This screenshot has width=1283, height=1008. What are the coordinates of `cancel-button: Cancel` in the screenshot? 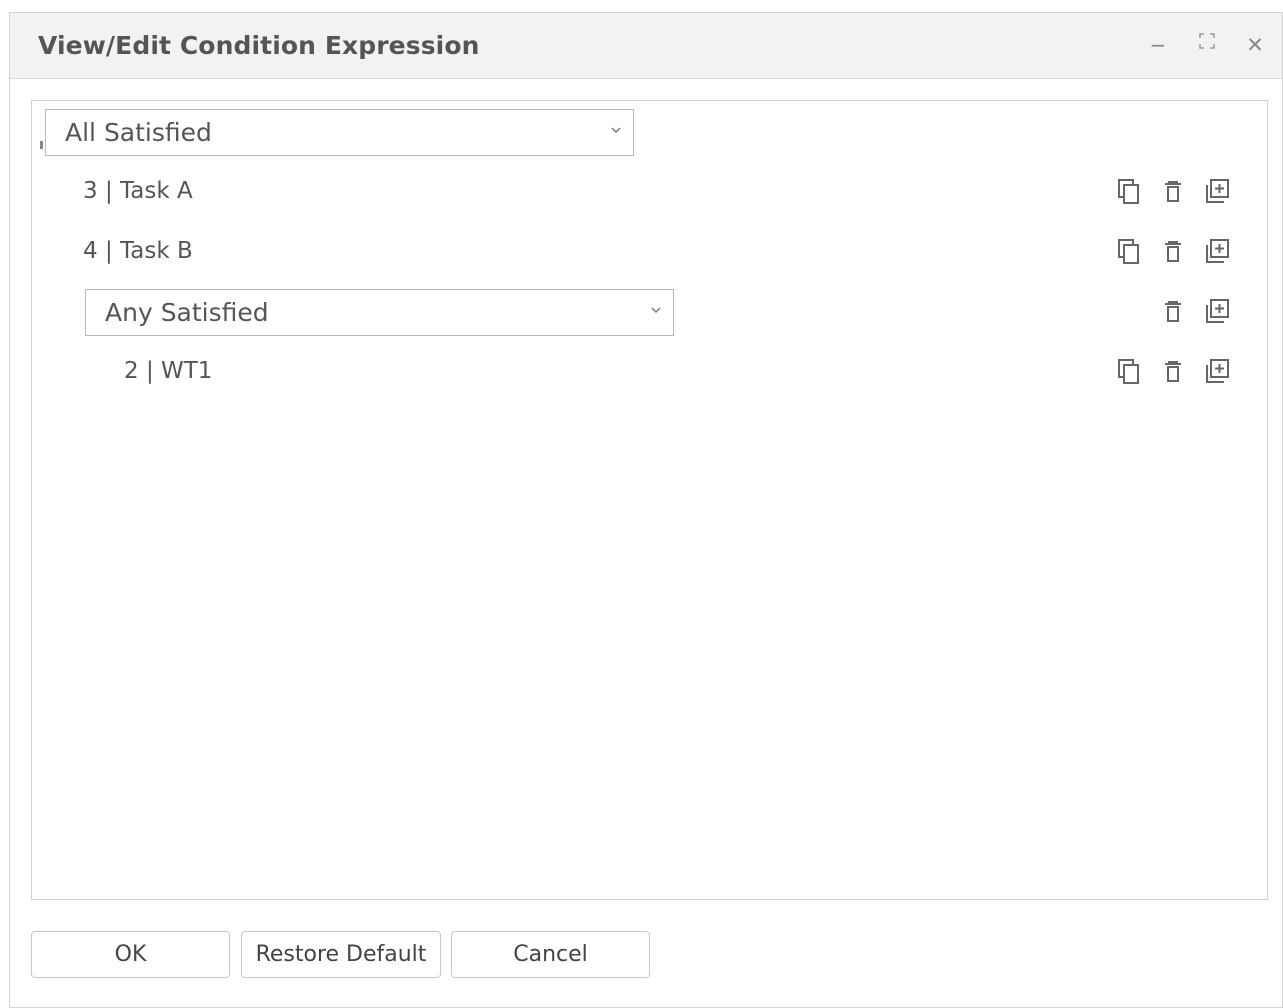 It's located at (550, 954).